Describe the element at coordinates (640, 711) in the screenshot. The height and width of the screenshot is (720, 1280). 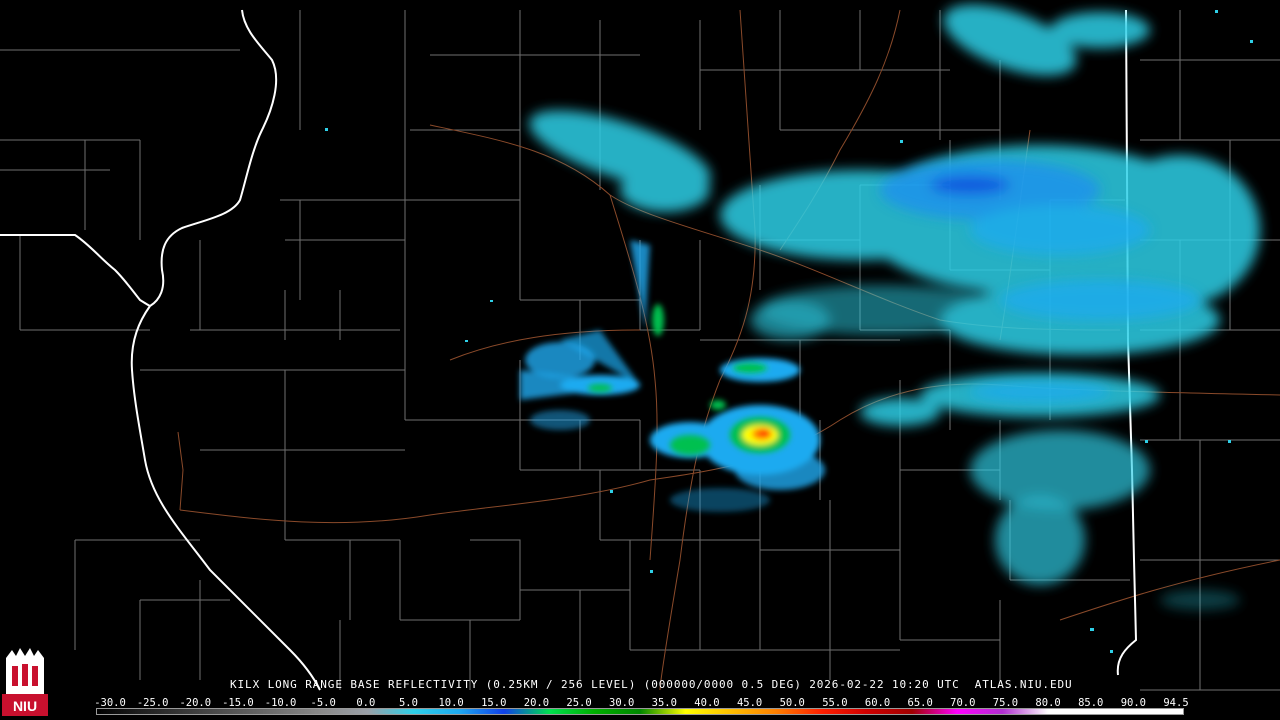
I see `color-bar-frame` at that location.